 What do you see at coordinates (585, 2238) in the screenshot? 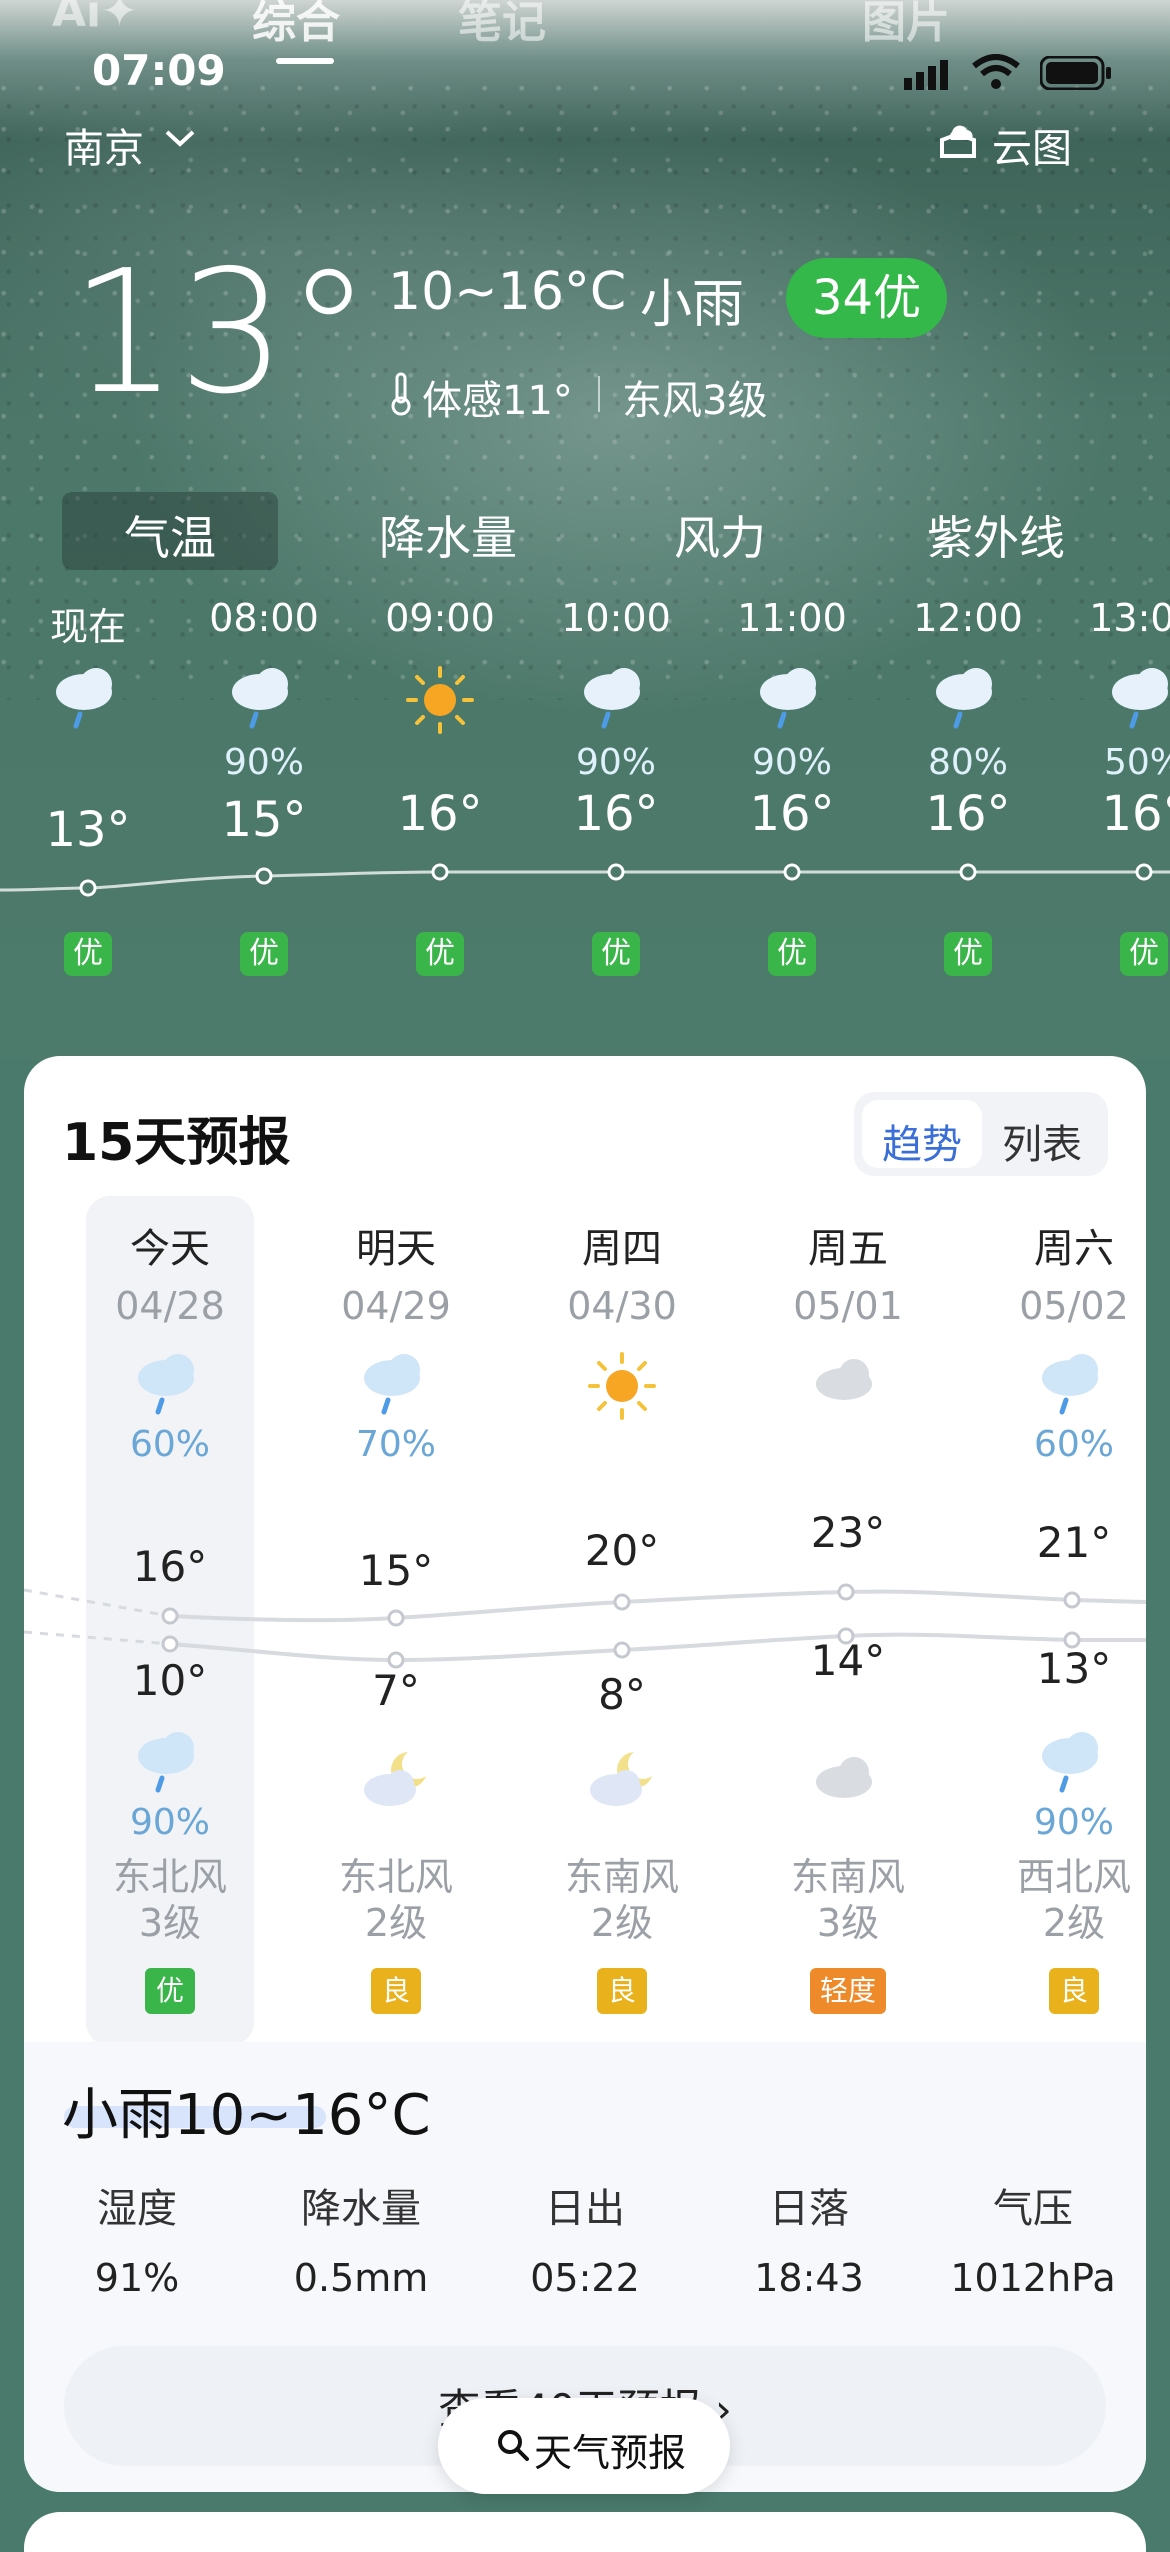
I see `stat-sunrise: 日出 05:22` at bounding box center [585, 2238].